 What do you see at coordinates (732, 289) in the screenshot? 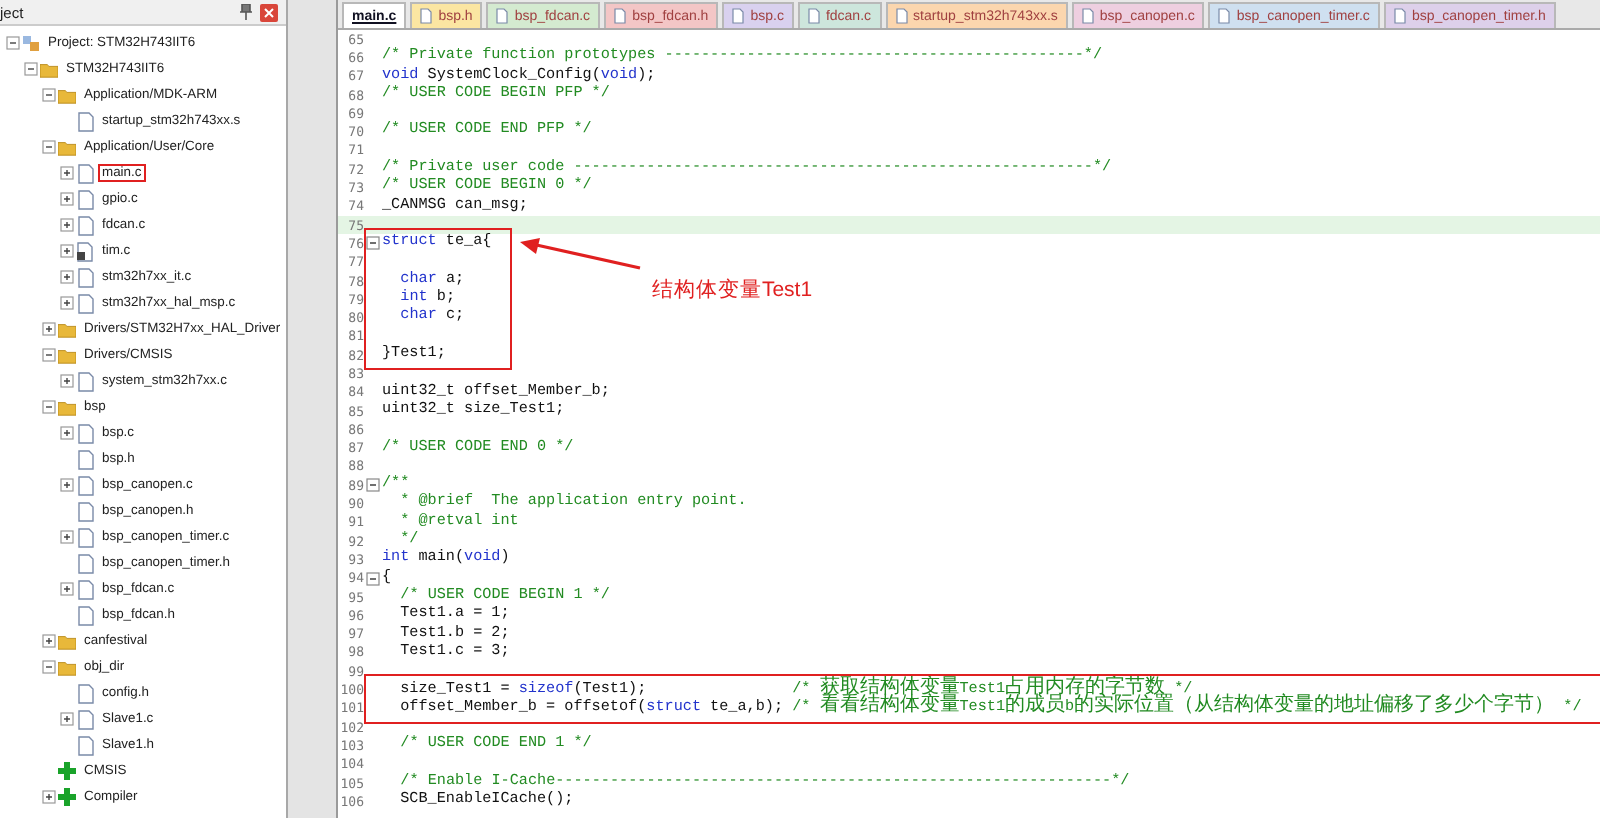
I see `annotation-label: 结构体变量Test1` at bounding box center [732, 289].